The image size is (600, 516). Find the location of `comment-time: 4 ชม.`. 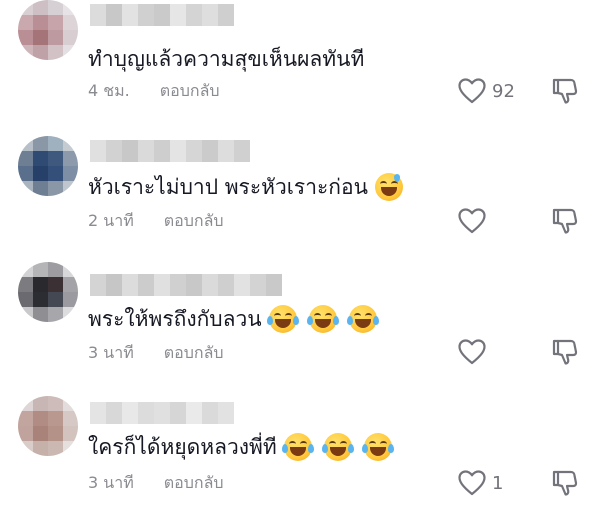

comment-time: 4 ชม. is located at coordinates (109, 90).